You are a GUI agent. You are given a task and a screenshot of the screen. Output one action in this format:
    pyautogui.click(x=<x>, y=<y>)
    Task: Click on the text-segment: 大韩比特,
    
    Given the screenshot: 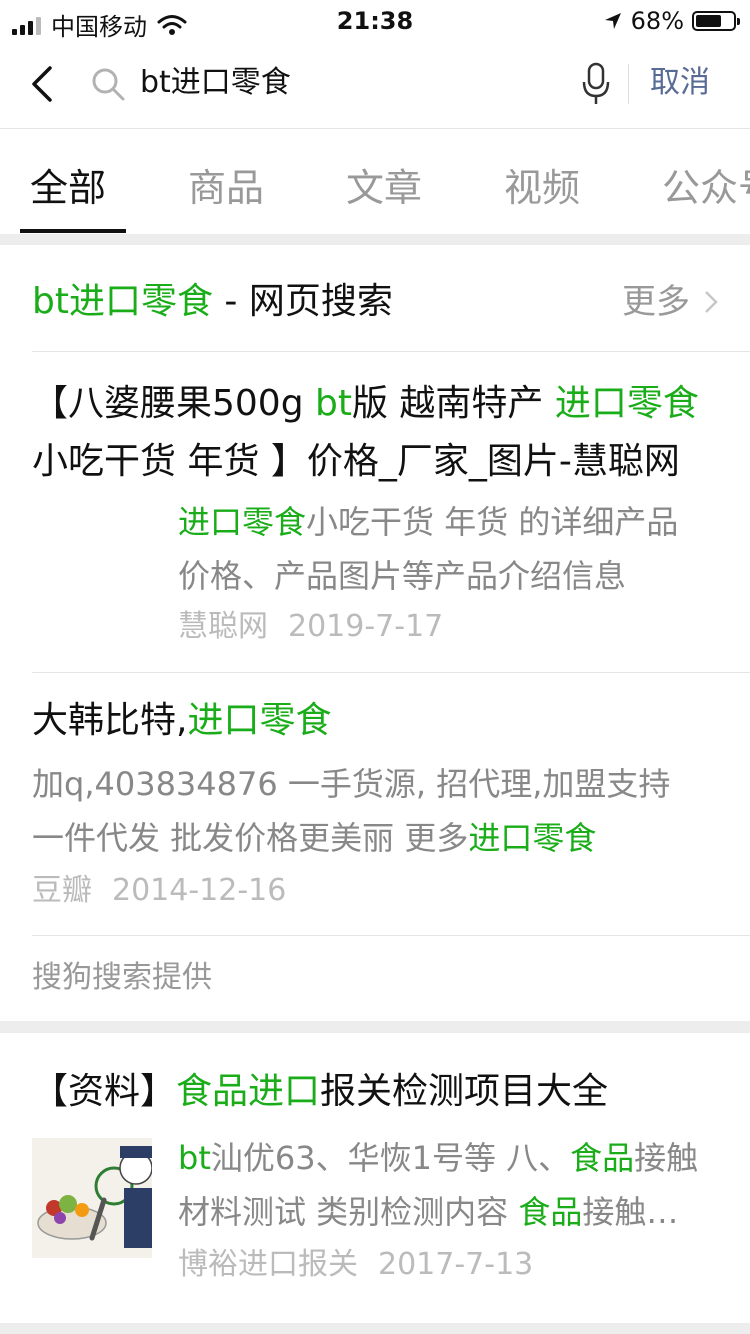 What is the action you would take?
    pyautogui.click(x=110, y=720)
    